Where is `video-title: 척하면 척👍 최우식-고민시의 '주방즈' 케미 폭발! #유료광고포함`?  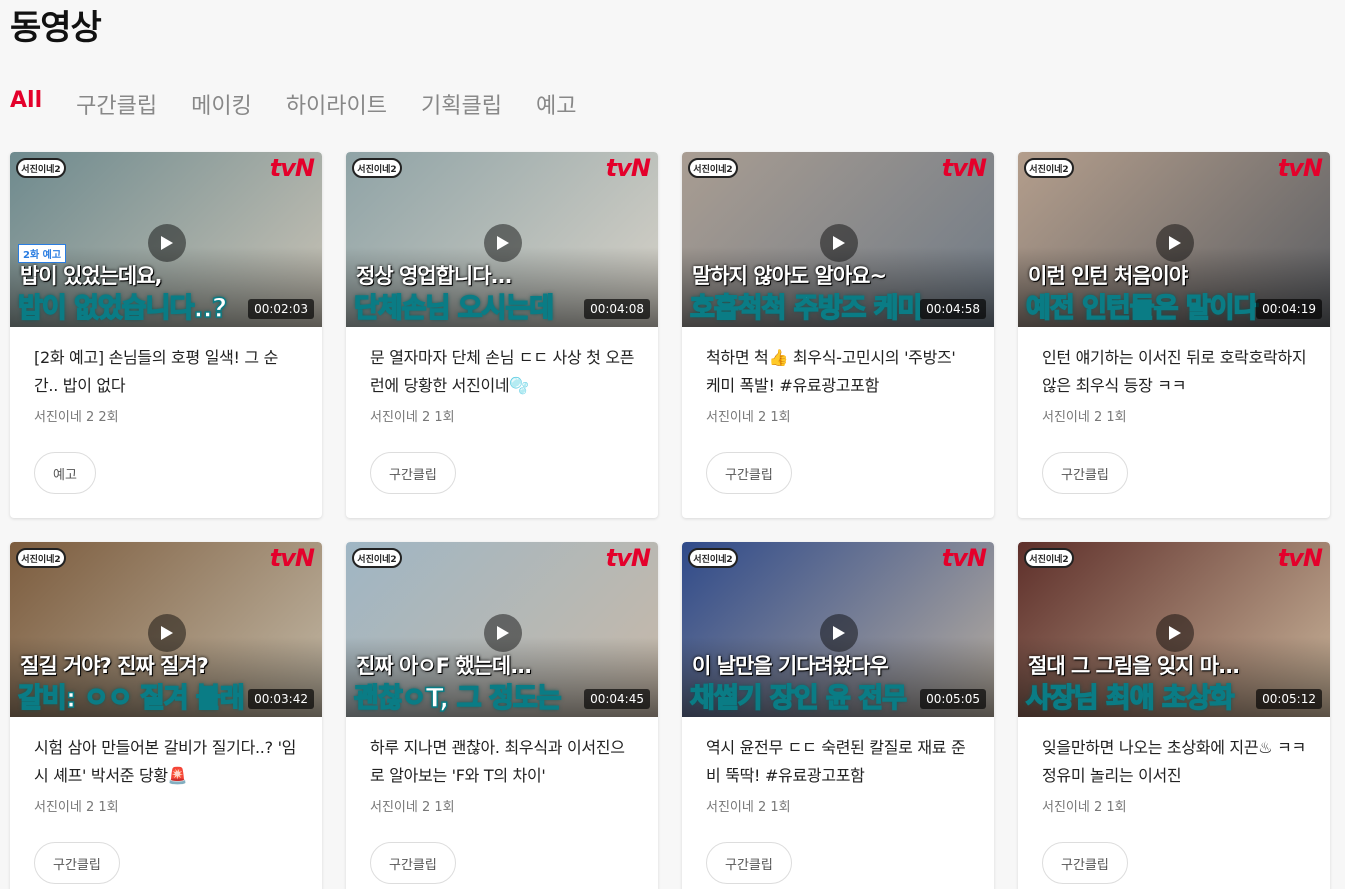
video-title: 척하면 척👍 최우식-고민시의 '주방즈' 케미 폭발! #유료광고포함 is located at coordinates (840, 372).